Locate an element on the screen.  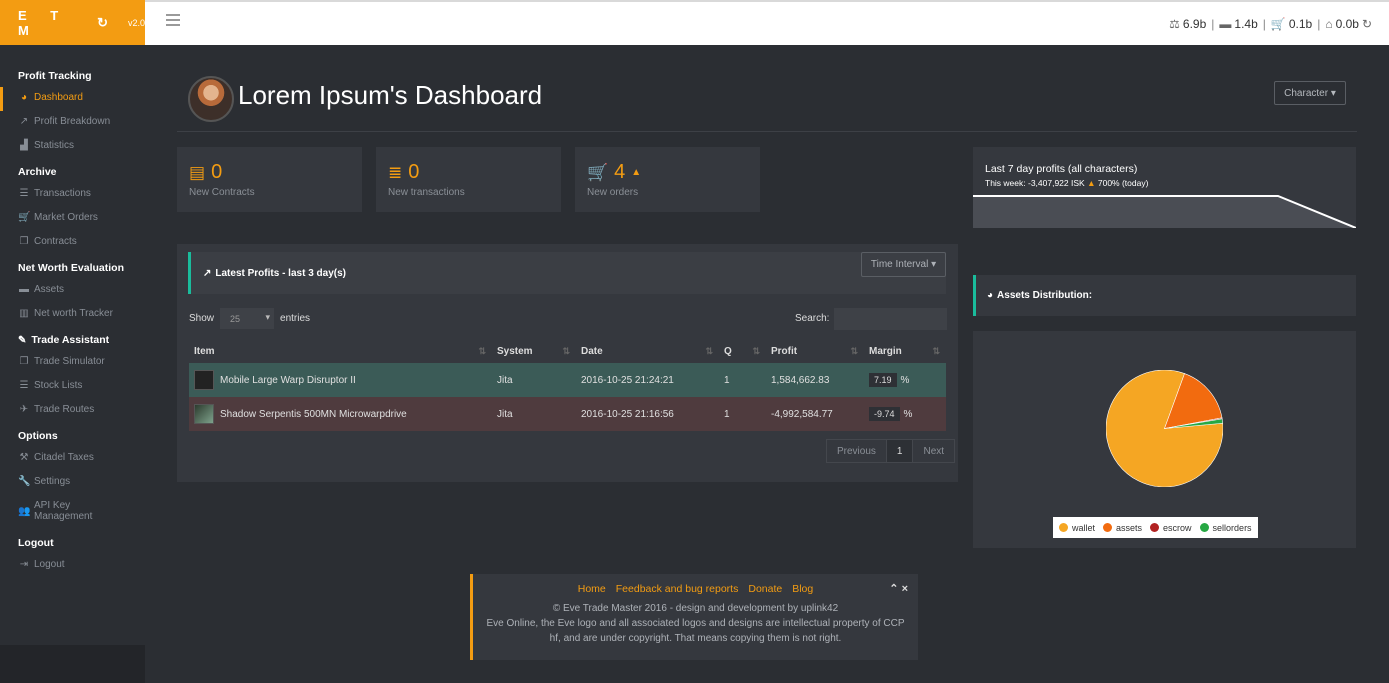
bar-chart-icon: ▥ is located at coordinates (24, 313).